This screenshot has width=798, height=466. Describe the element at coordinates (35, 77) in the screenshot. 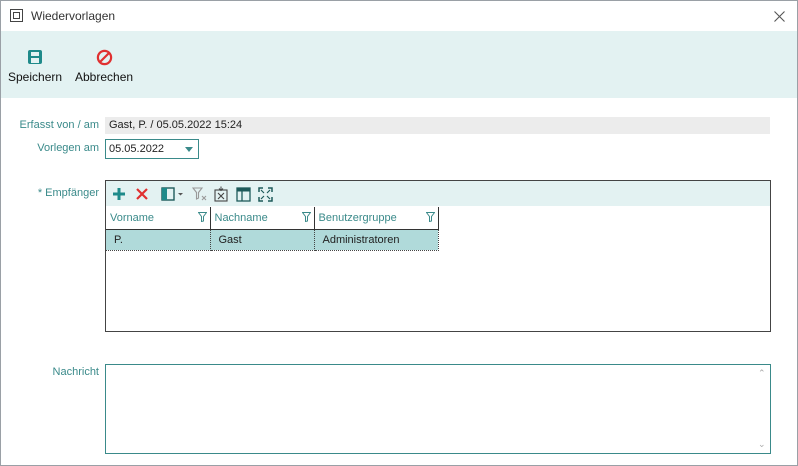

I see `save-label: Speichern` at that location.